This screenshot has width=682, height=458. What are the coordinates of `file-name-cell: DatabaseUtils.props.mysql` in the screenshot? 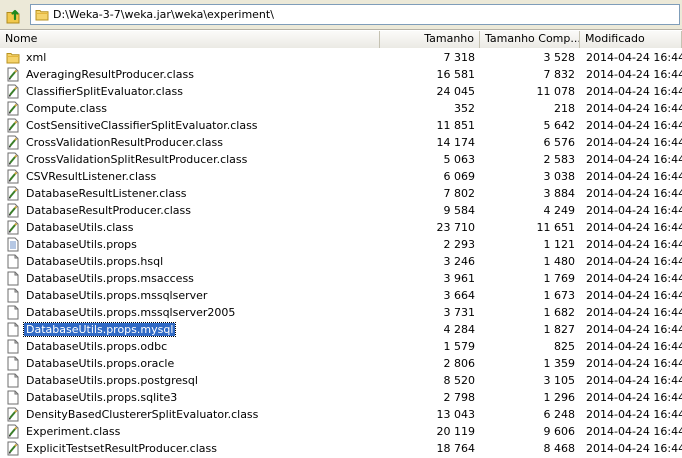 It's located at (190, 329).